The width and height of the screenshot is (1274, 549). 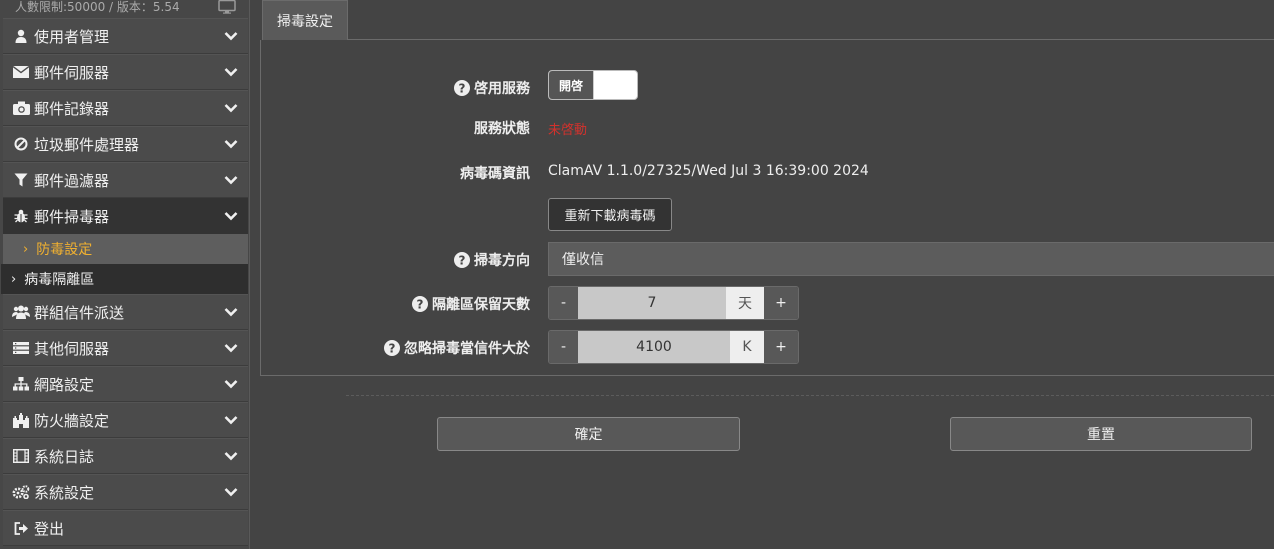 I want to click on subitem-label: 病毒隔離區, so click(x=59, y=280).